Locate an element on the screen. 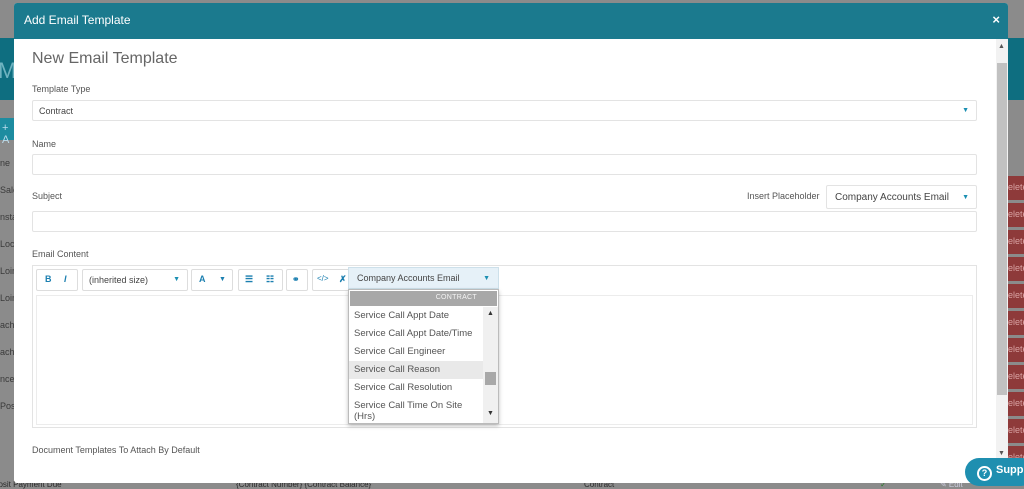 Image resolution: width=1024 pixels, height=489 pixels. scrollbar-thumb is located at coordinates (1002, 229).